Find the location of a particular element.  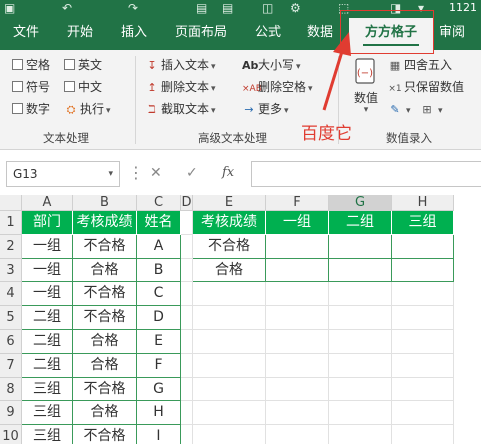

row-header-2: 2 is located at coordinates (11, 246).